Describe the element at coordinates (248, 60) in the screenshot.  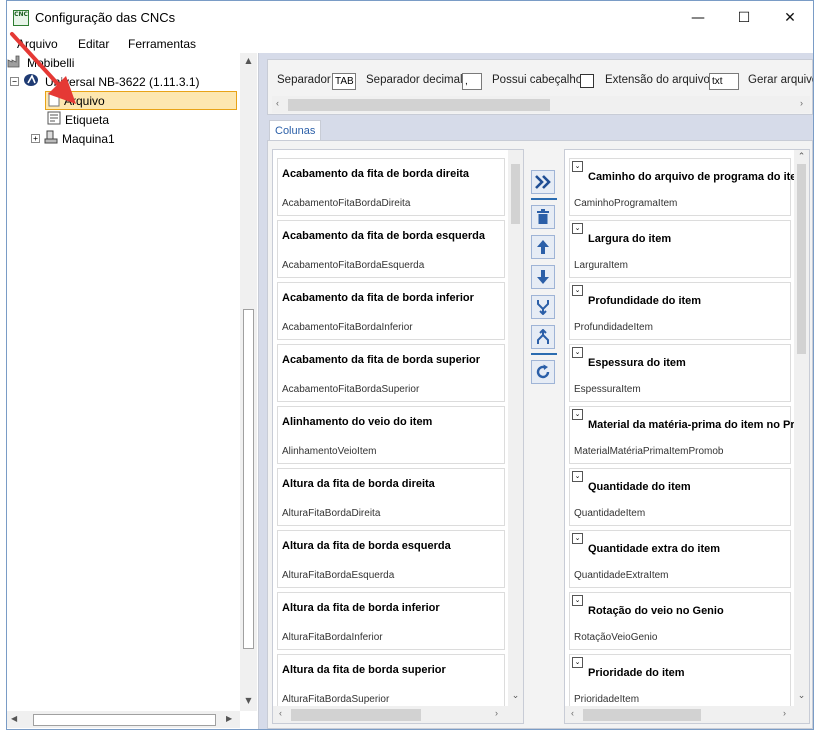
I see `scroll-up-icon: ▲` at that location.